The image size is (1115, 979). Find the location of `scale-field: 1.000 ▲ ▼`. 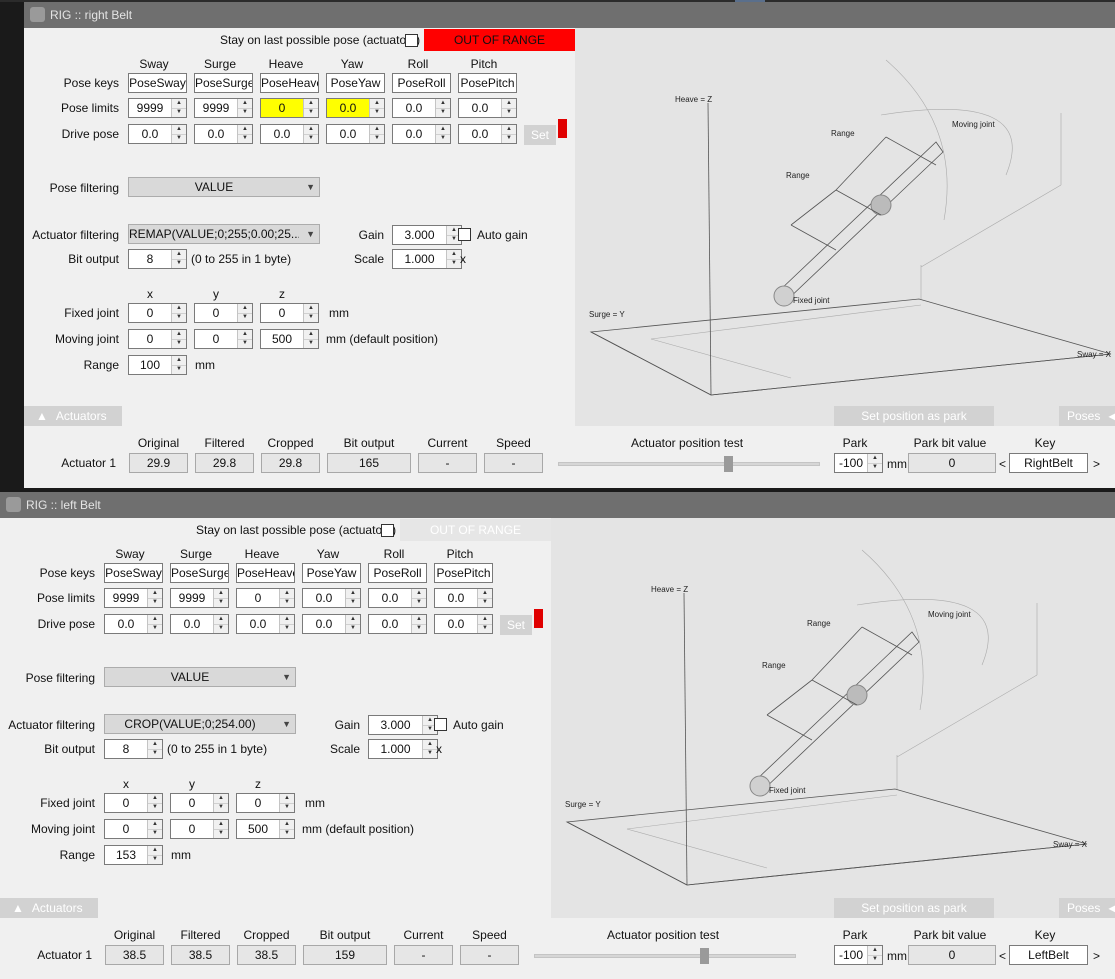

scale-field: 1.000 ▲ ▼ is located at coordinates (427, 259).